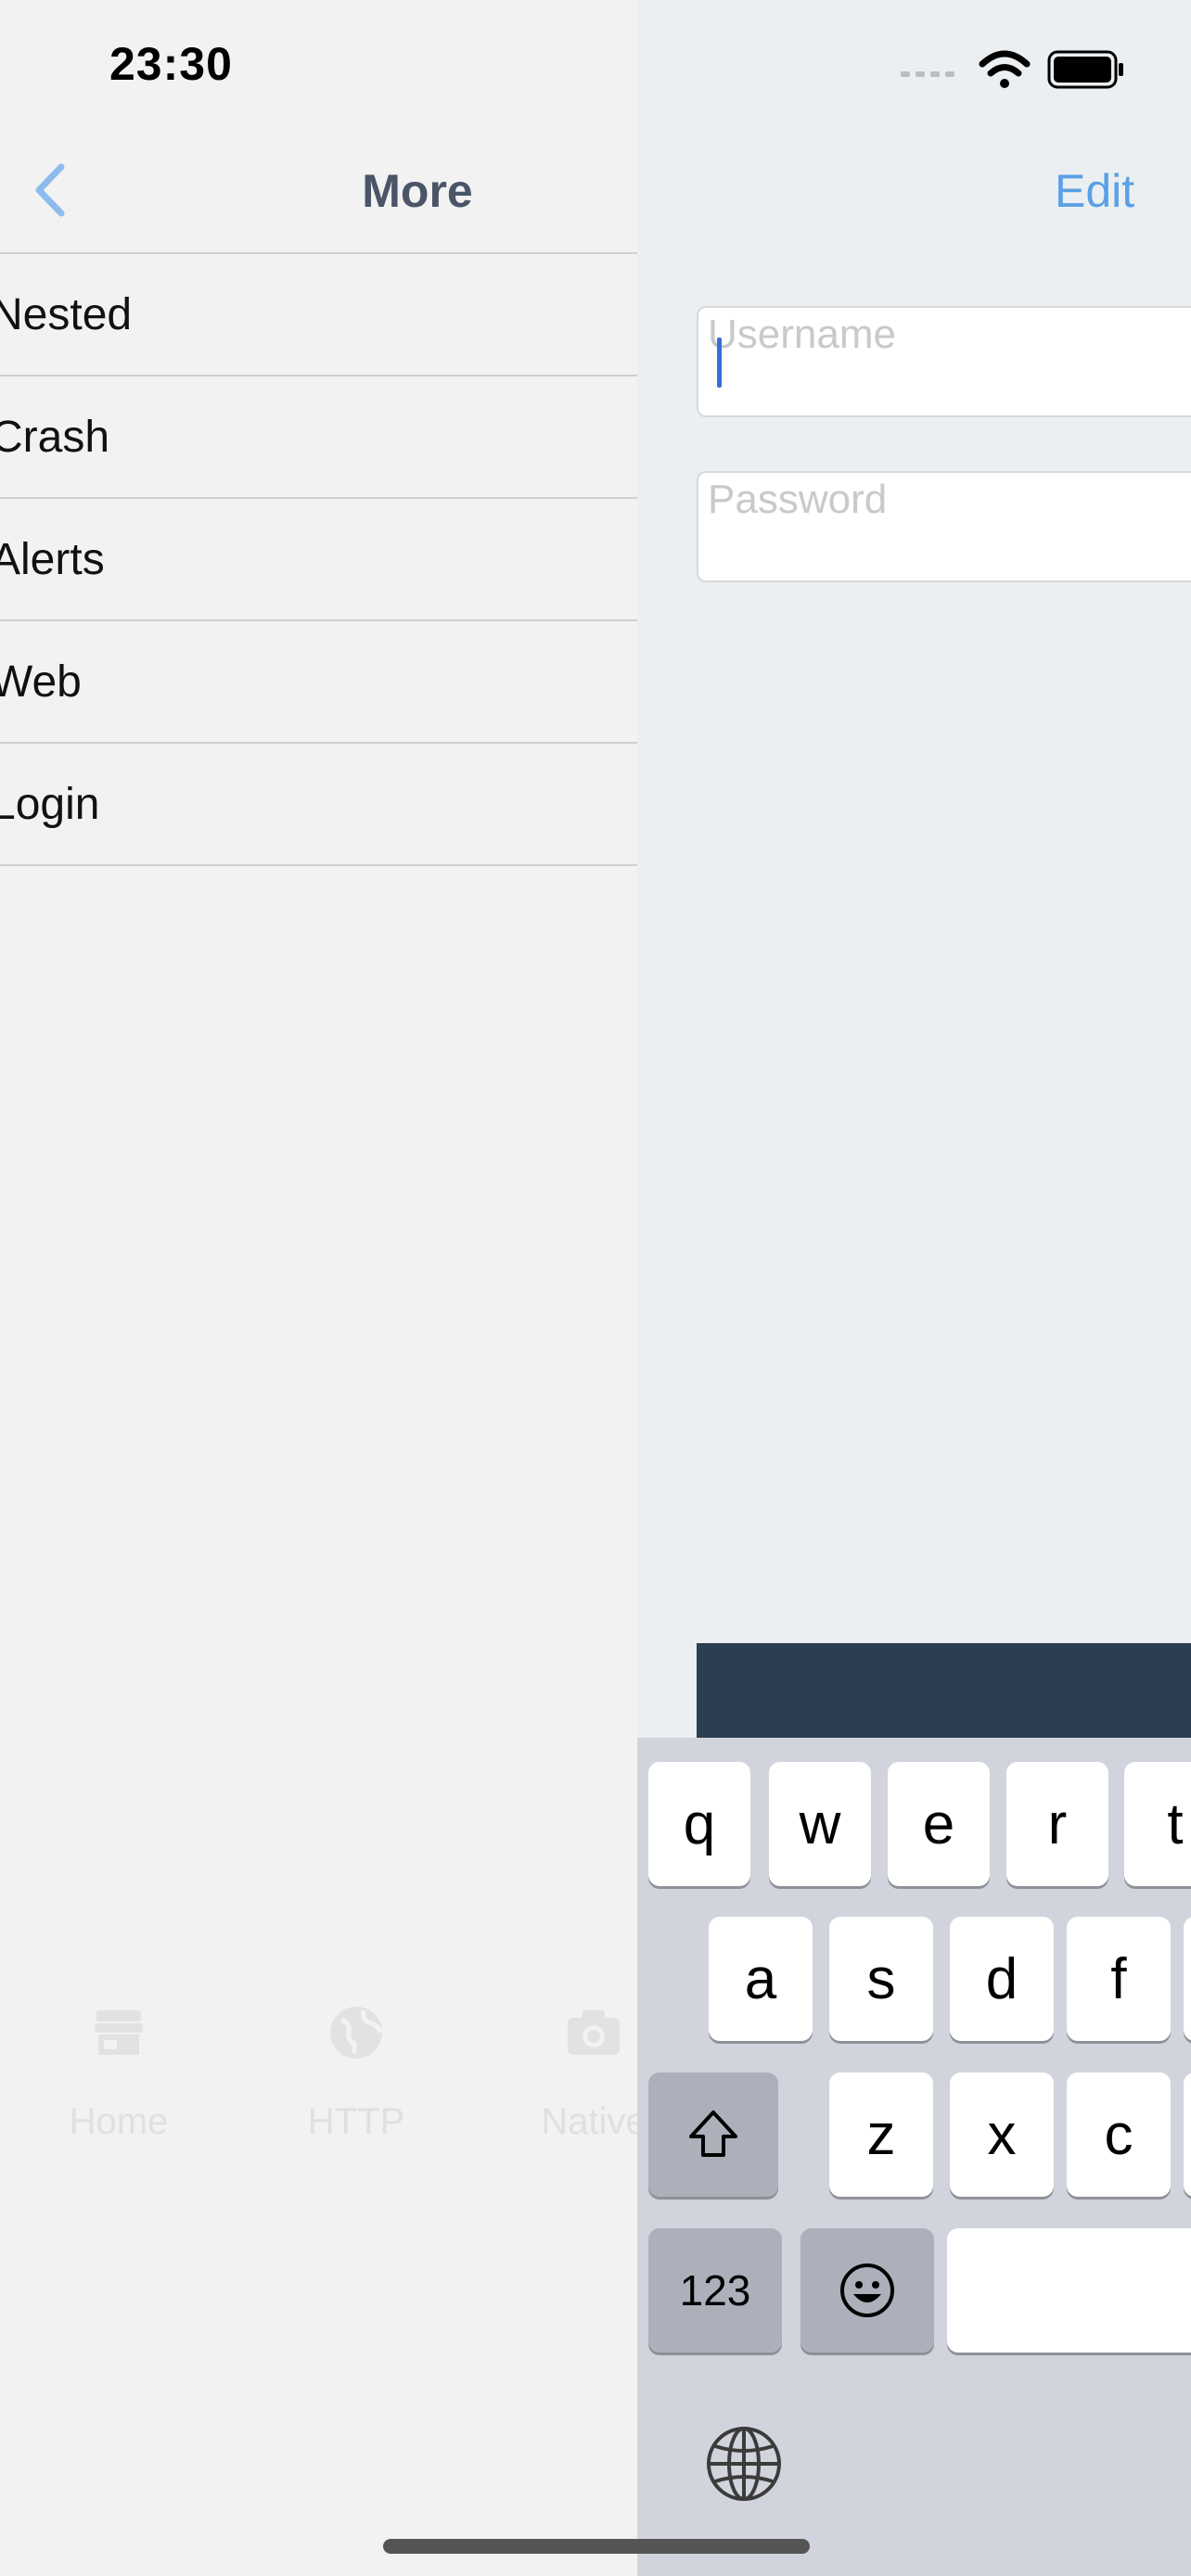 This screenshot has height=2576, width=1191. What do you see at coordinates (171, 64) in the screenshot?
I see `status-time: 23:30` at bounding box center [171, 64].